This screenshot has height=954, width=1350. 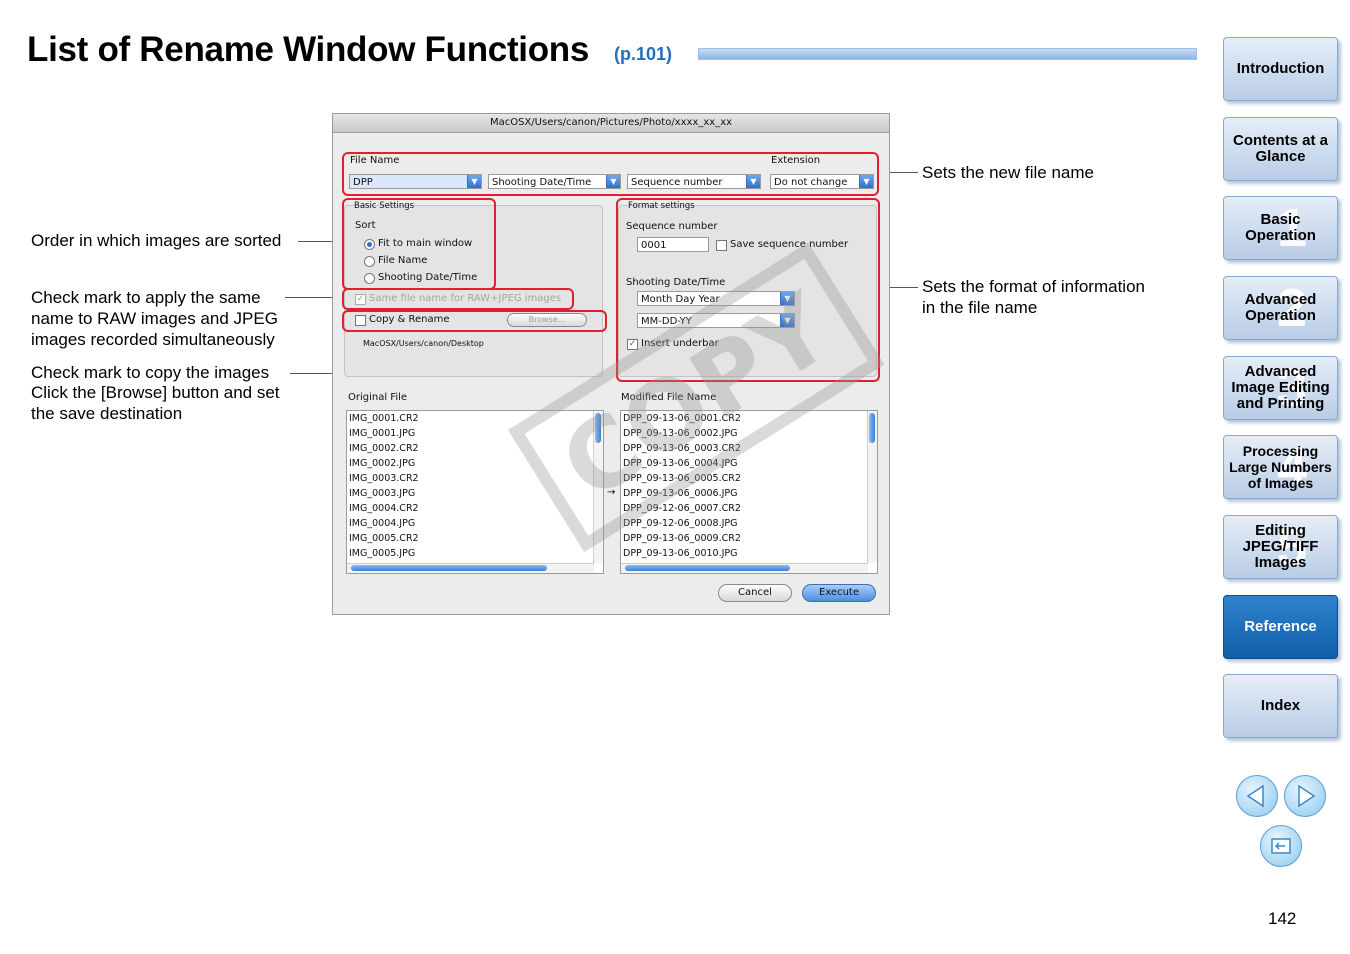 I want to click on nav-advanced-image-editing: 3 Advanced Image Editing and Printing, so click(x=1280, y=388).